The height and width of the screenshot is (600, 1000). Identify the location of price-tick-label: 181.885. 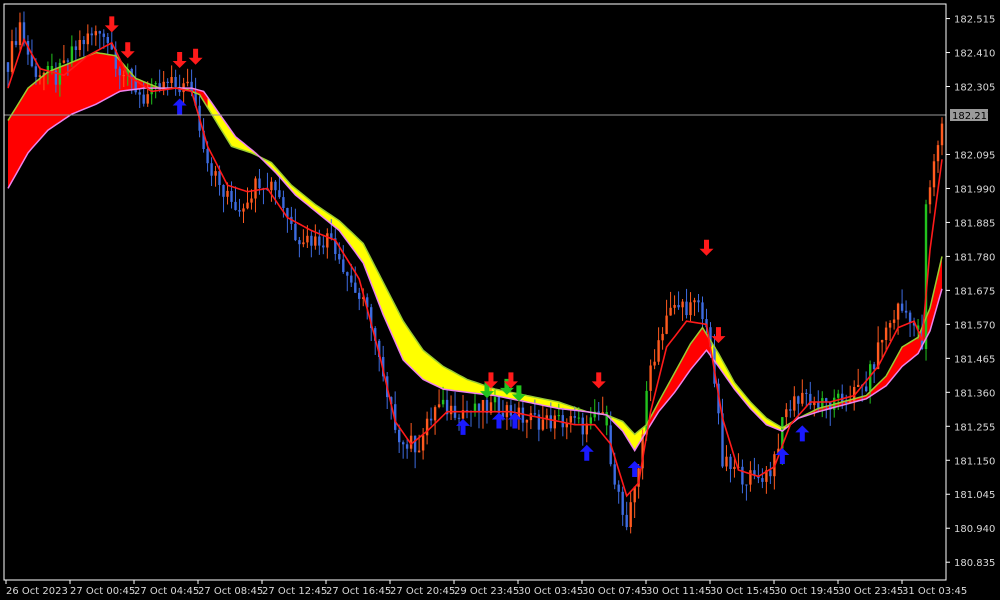
(974, 223).